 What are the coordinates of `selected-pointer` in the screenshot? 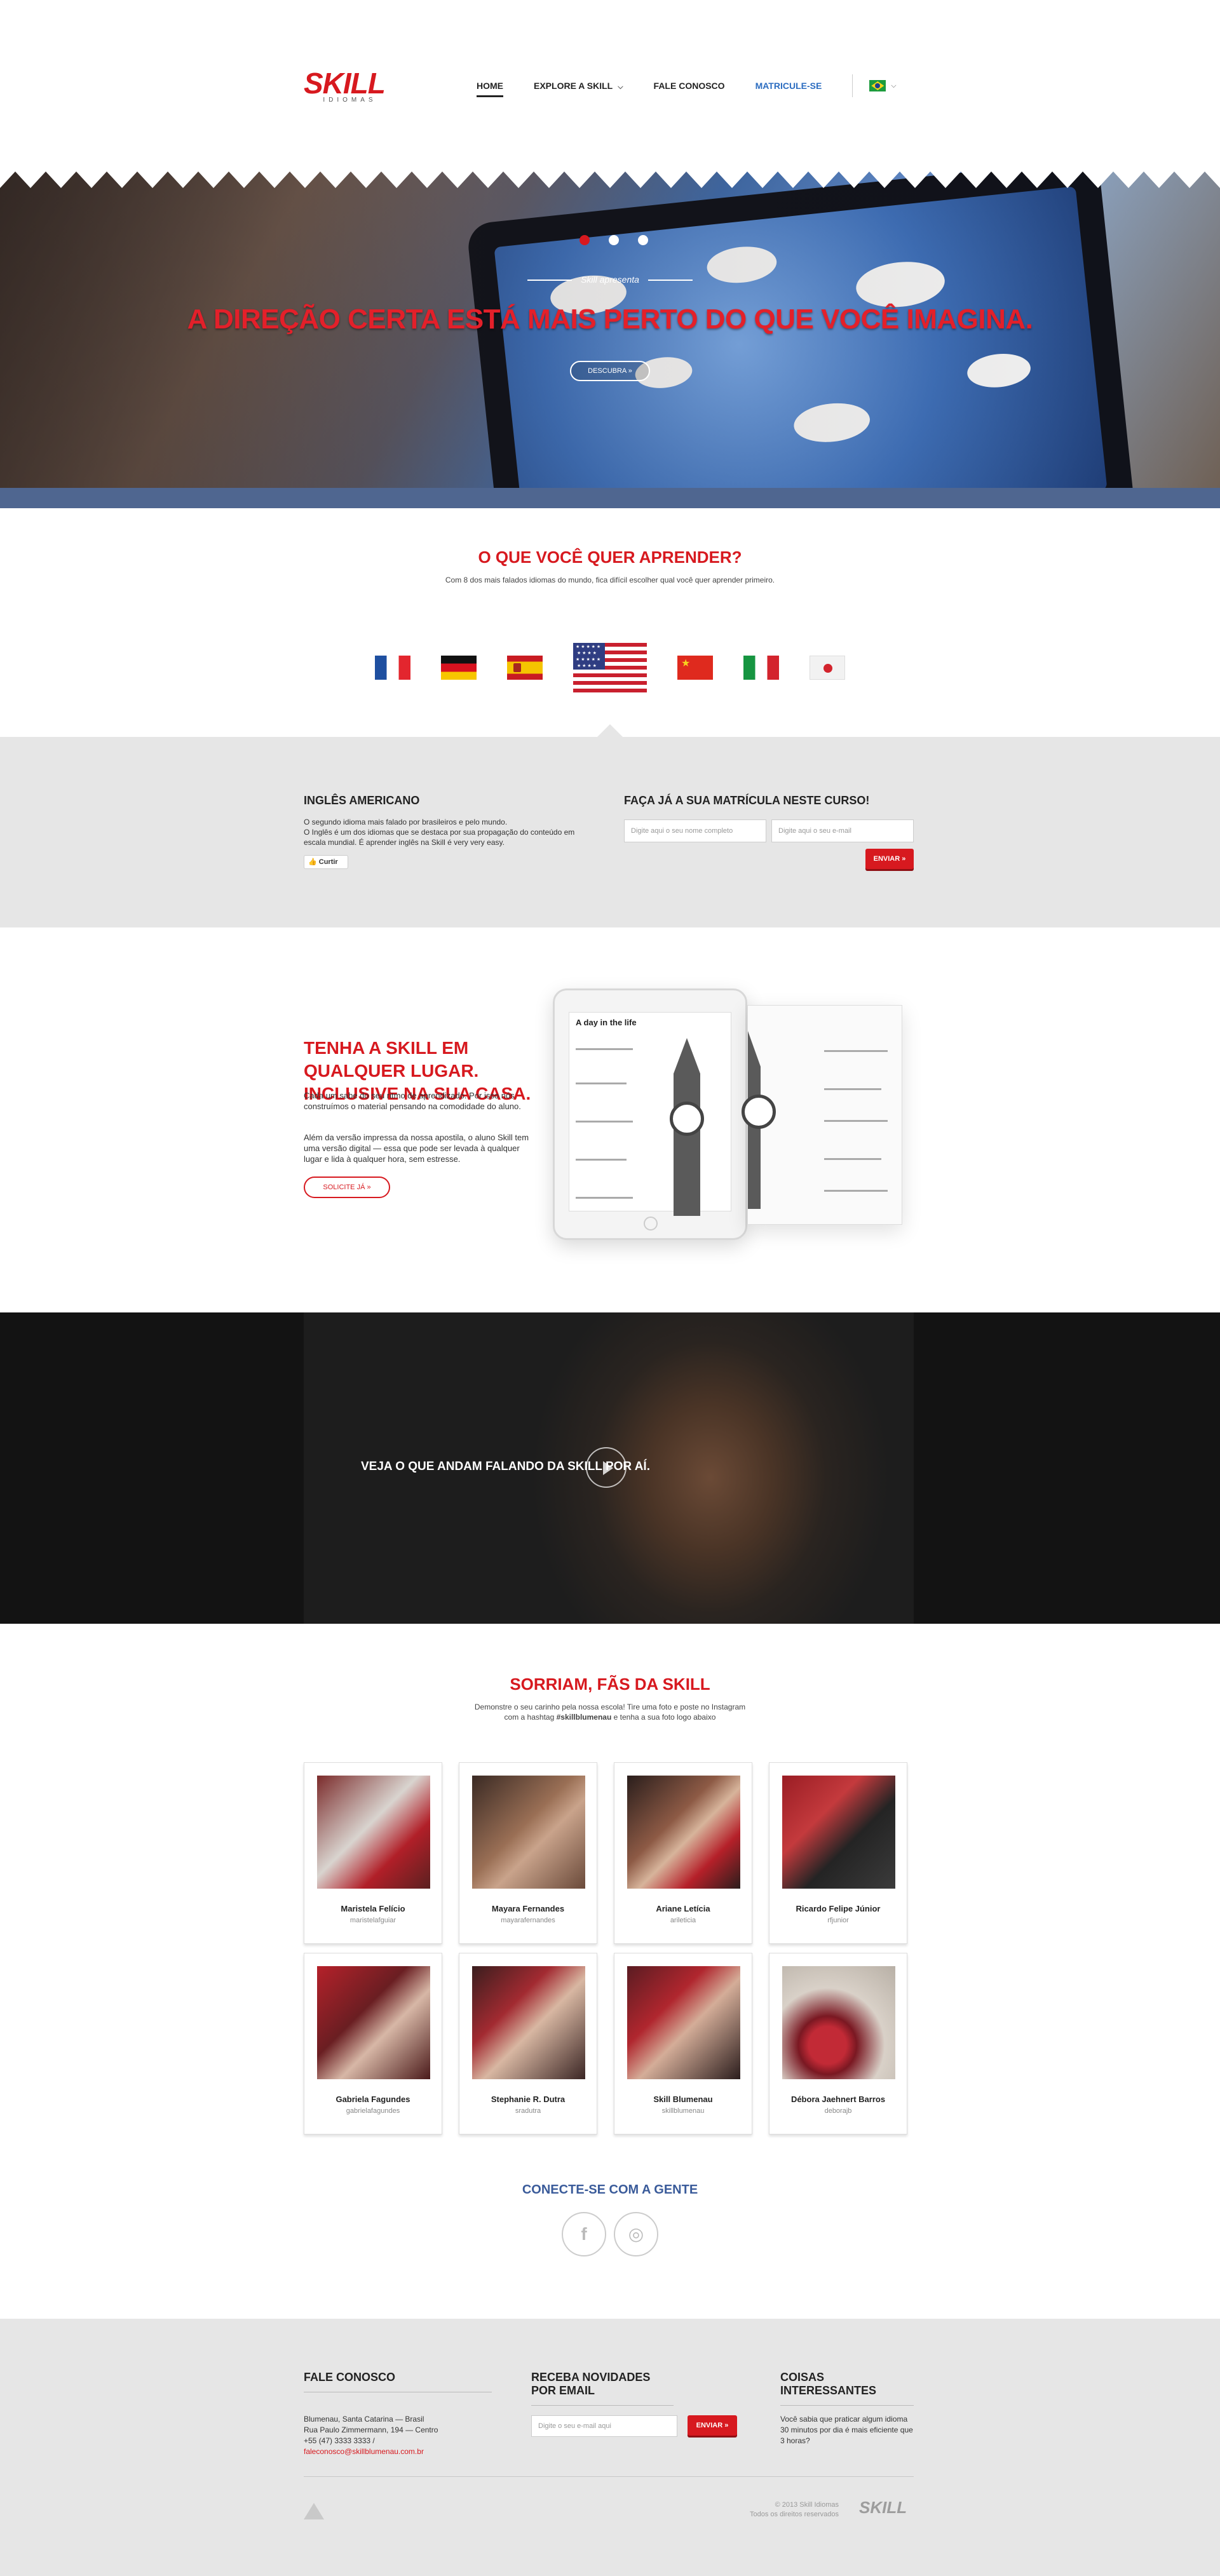 It's located at (610, 730).